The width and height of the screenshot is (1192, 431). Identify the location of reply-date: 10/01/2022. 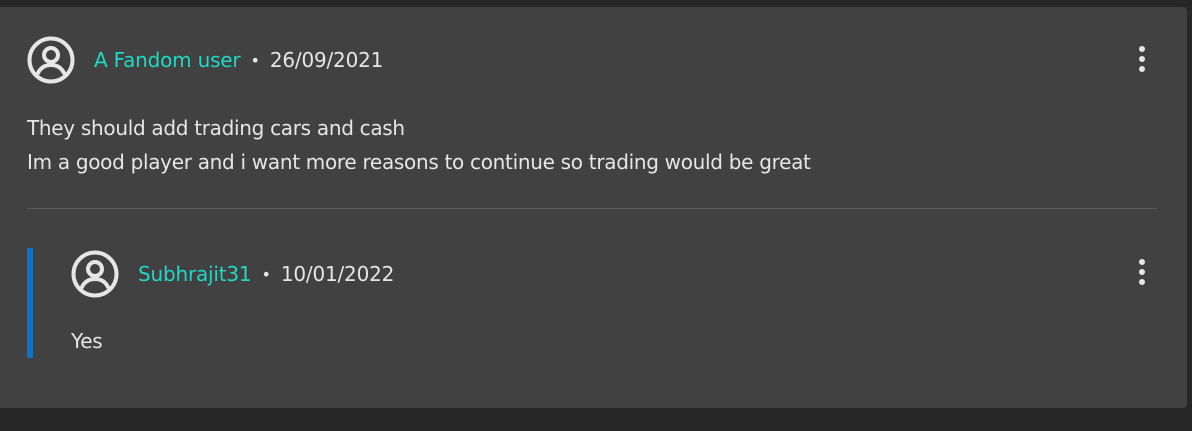
(337, 274).